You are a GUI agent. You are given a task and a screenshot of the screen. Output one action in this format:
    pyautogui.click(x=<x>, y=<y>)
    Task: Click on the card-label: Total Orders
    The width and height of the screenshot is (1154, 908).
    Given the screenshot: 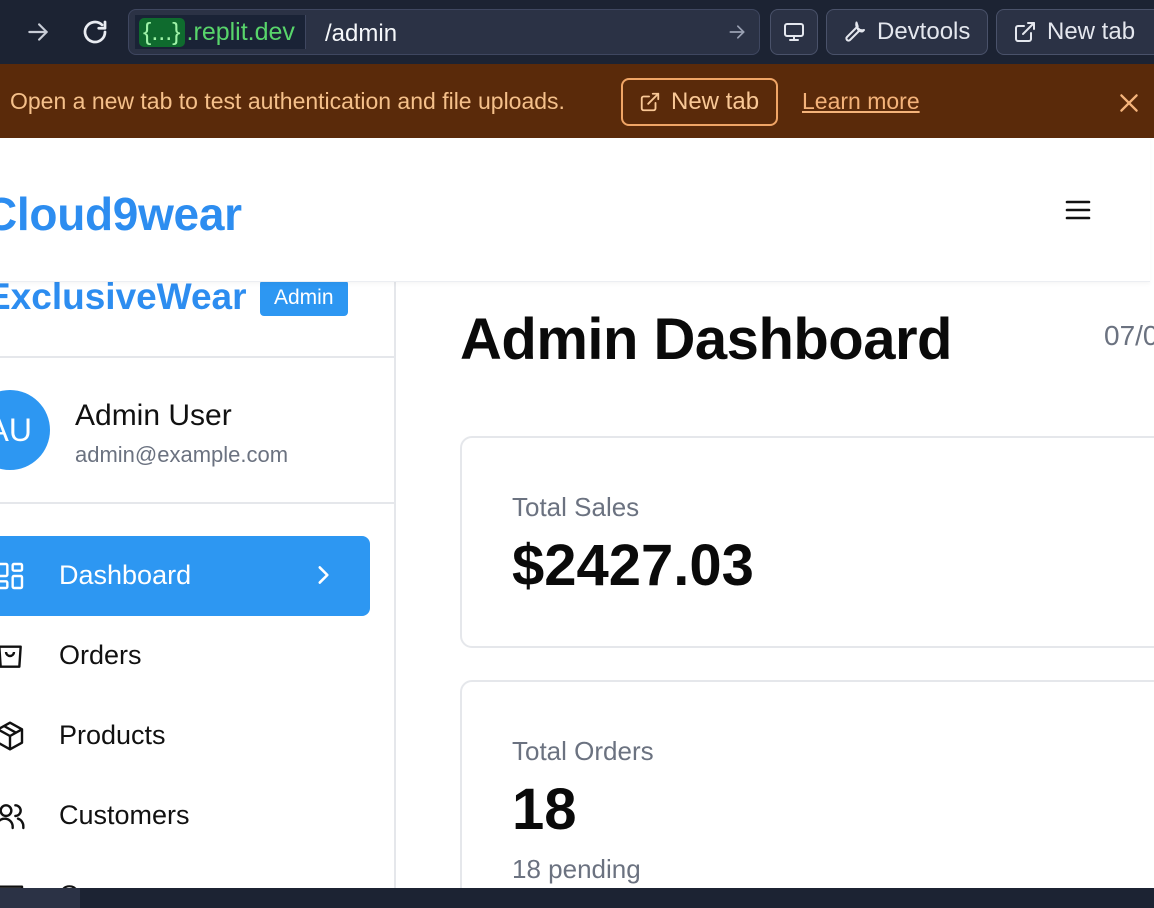 What is the action you would take?
    pyautogui.click(x=583, y=751)
    